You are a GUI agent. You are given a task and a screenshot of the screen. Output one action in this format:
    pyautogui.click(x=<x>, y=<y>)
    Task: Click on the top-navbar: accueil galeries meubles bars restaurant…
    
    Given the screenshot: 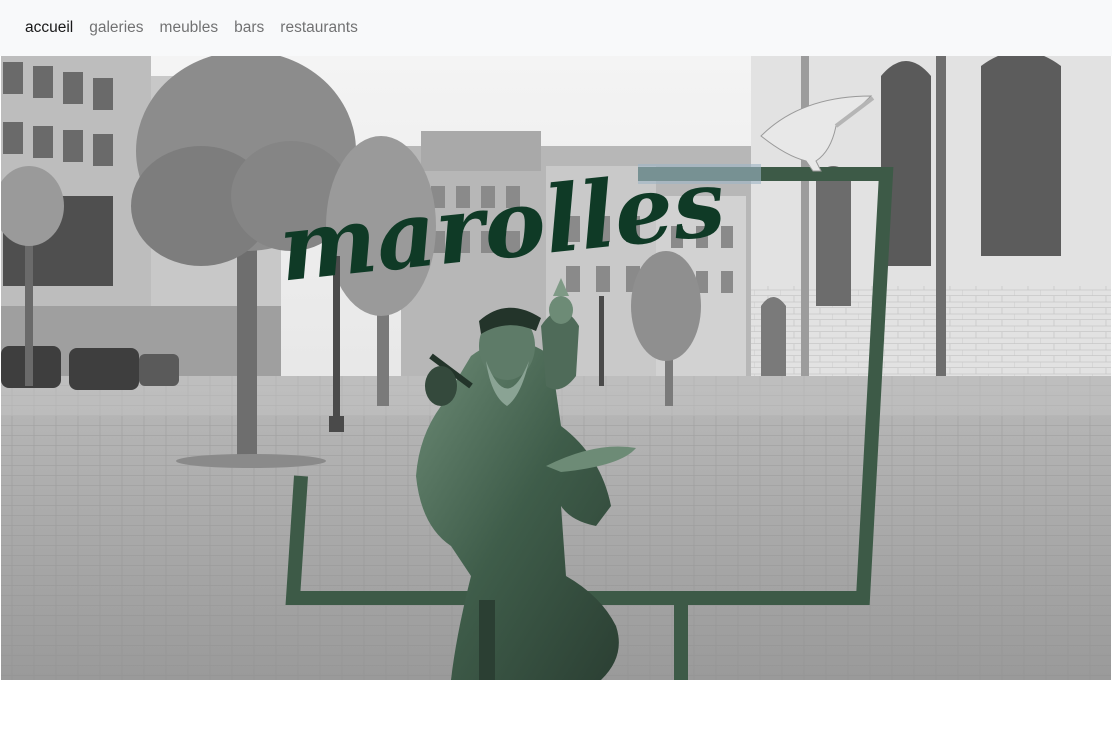 What is the action you would take?
    pyautogui.click(x=556, y=28)
    